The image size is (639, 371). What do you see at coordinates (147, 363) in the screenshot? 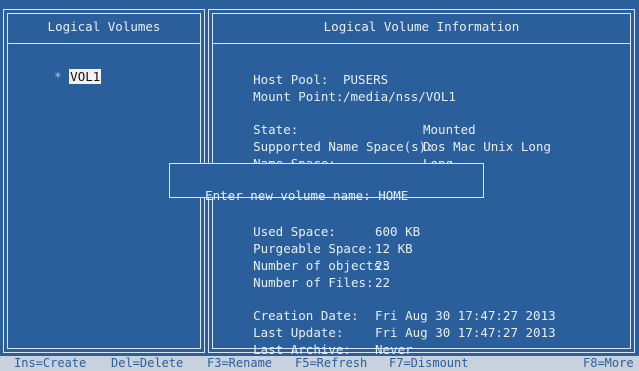
I see `fkey-delete: Del=Delete` at bounding box center [147, 363].